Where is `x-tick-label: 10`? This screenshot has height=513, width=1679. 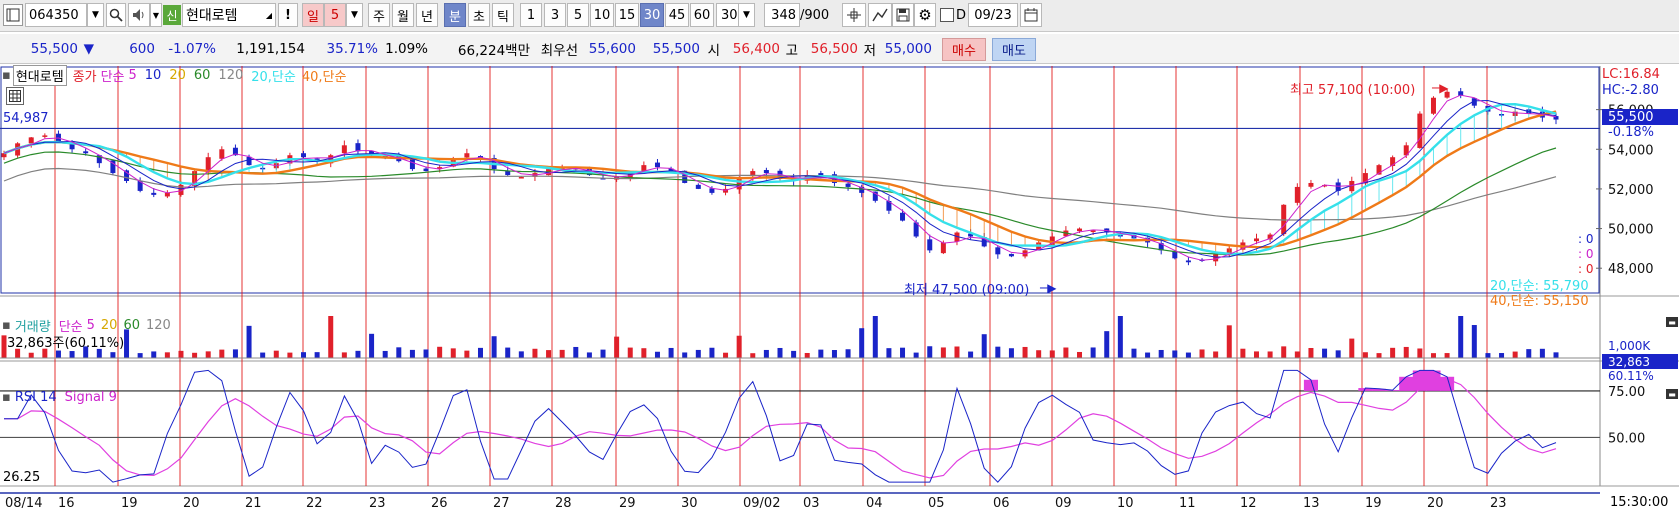 x-tick-label: 10 is located at coordinates (1125, 503).